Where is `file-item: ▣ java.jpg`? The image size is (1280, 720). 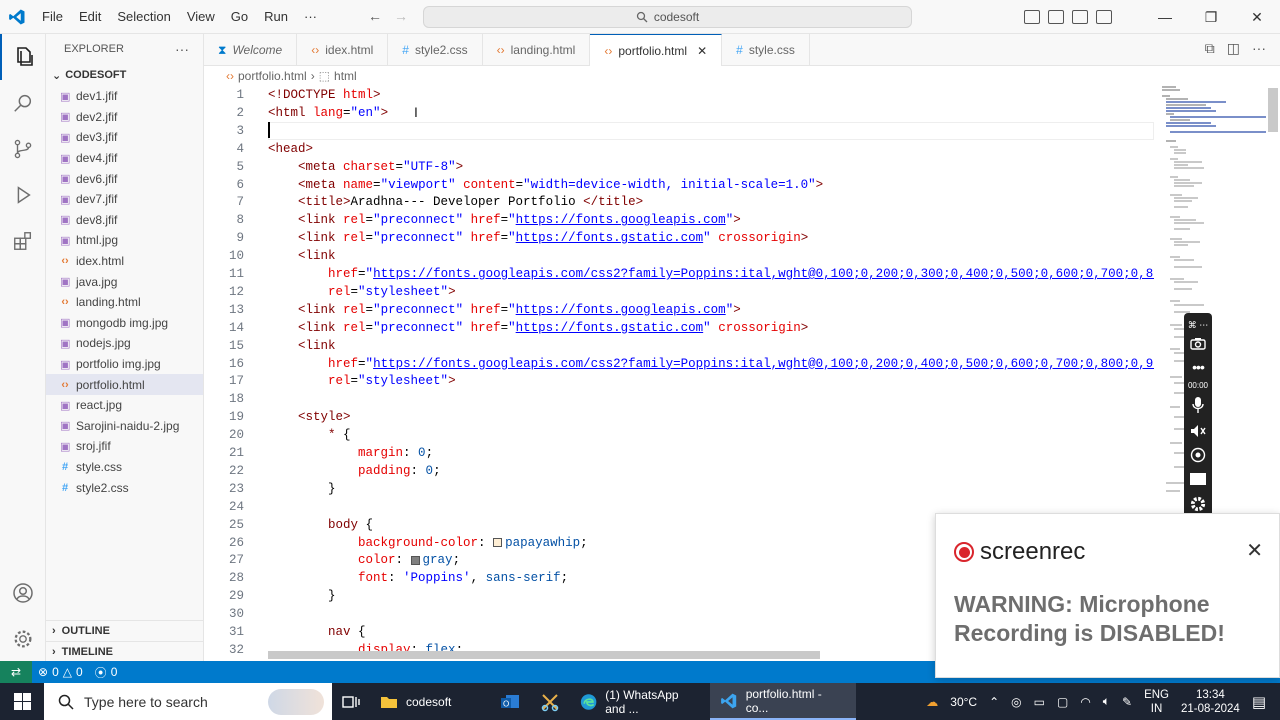 file-item: ▣ java.jpg is located at coordinates (124, 281).